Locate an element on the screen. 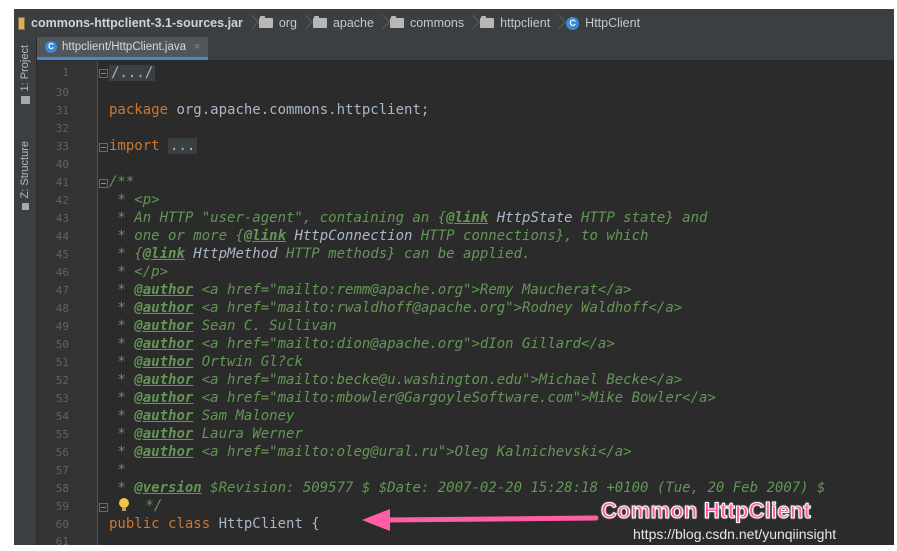 This screenshot has width=897, height=551. line-number: 32 is located at coordinates (62, 128).